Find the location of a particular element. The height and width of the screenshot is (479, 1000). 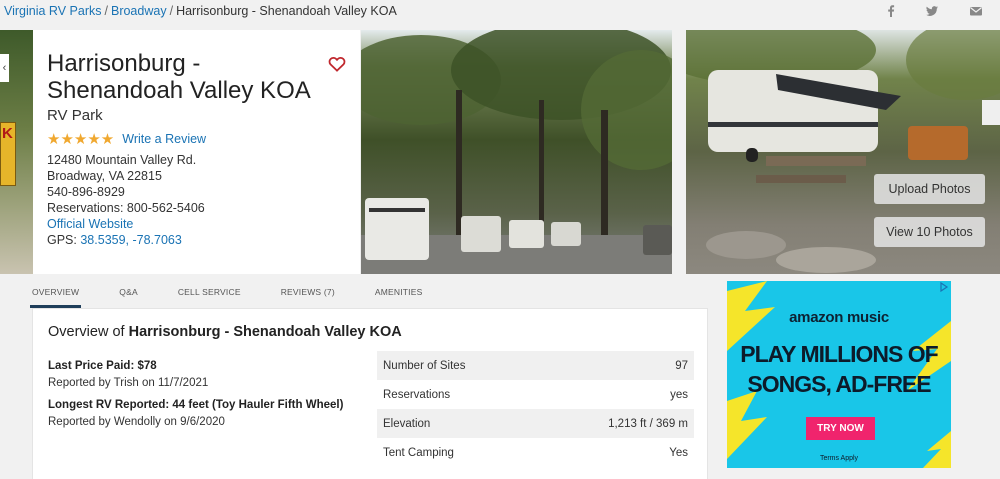

breadcrumb-state-link: Virginia RV Parks is located at coordinates (53, 11).